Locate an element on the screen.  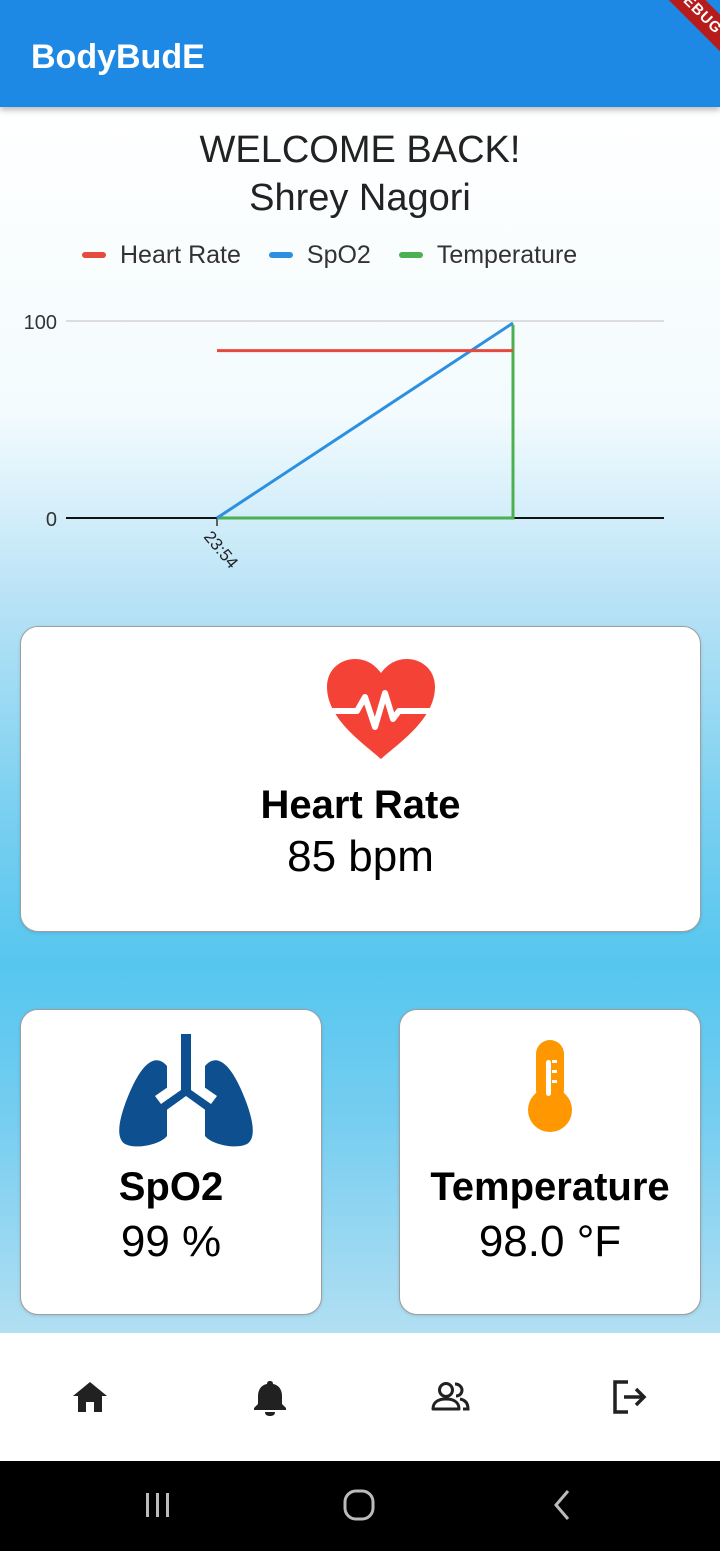
lungs-icon is located at coordinates (186, 1090).